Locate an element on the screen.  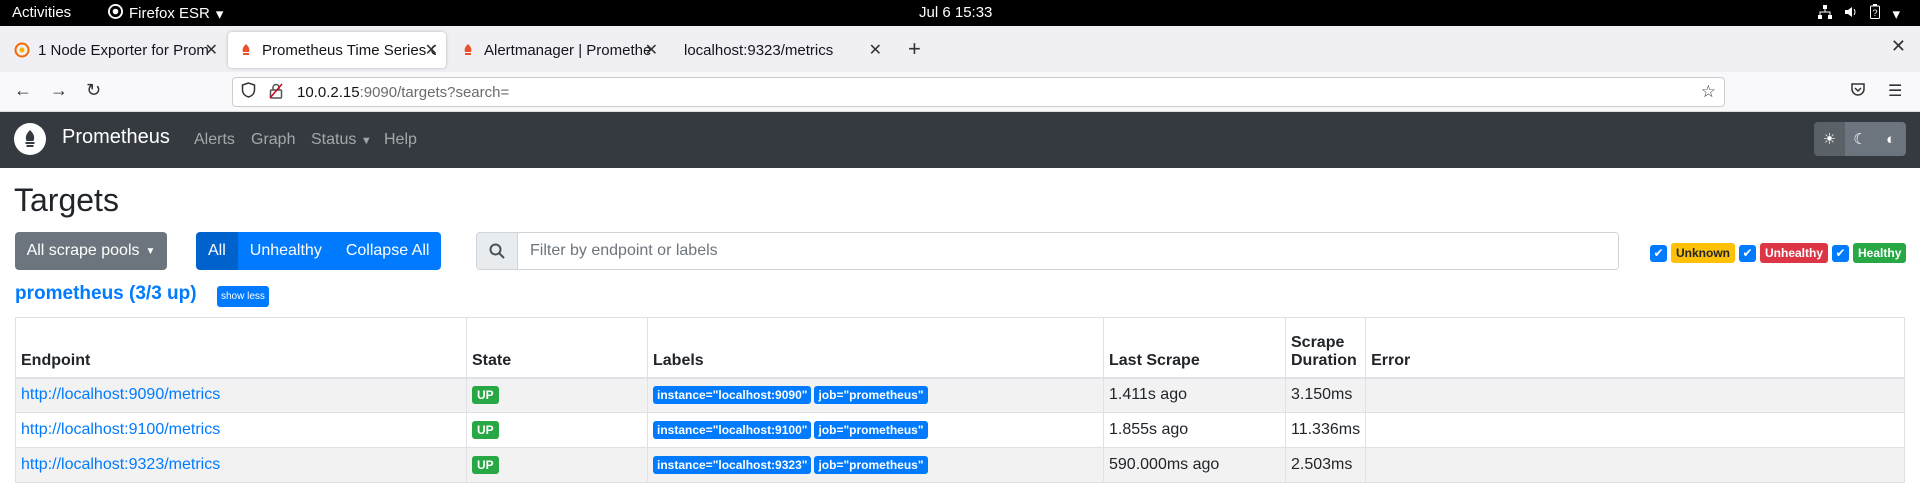
close-window-icon: ✕ is located at coordinates (1898, 46).